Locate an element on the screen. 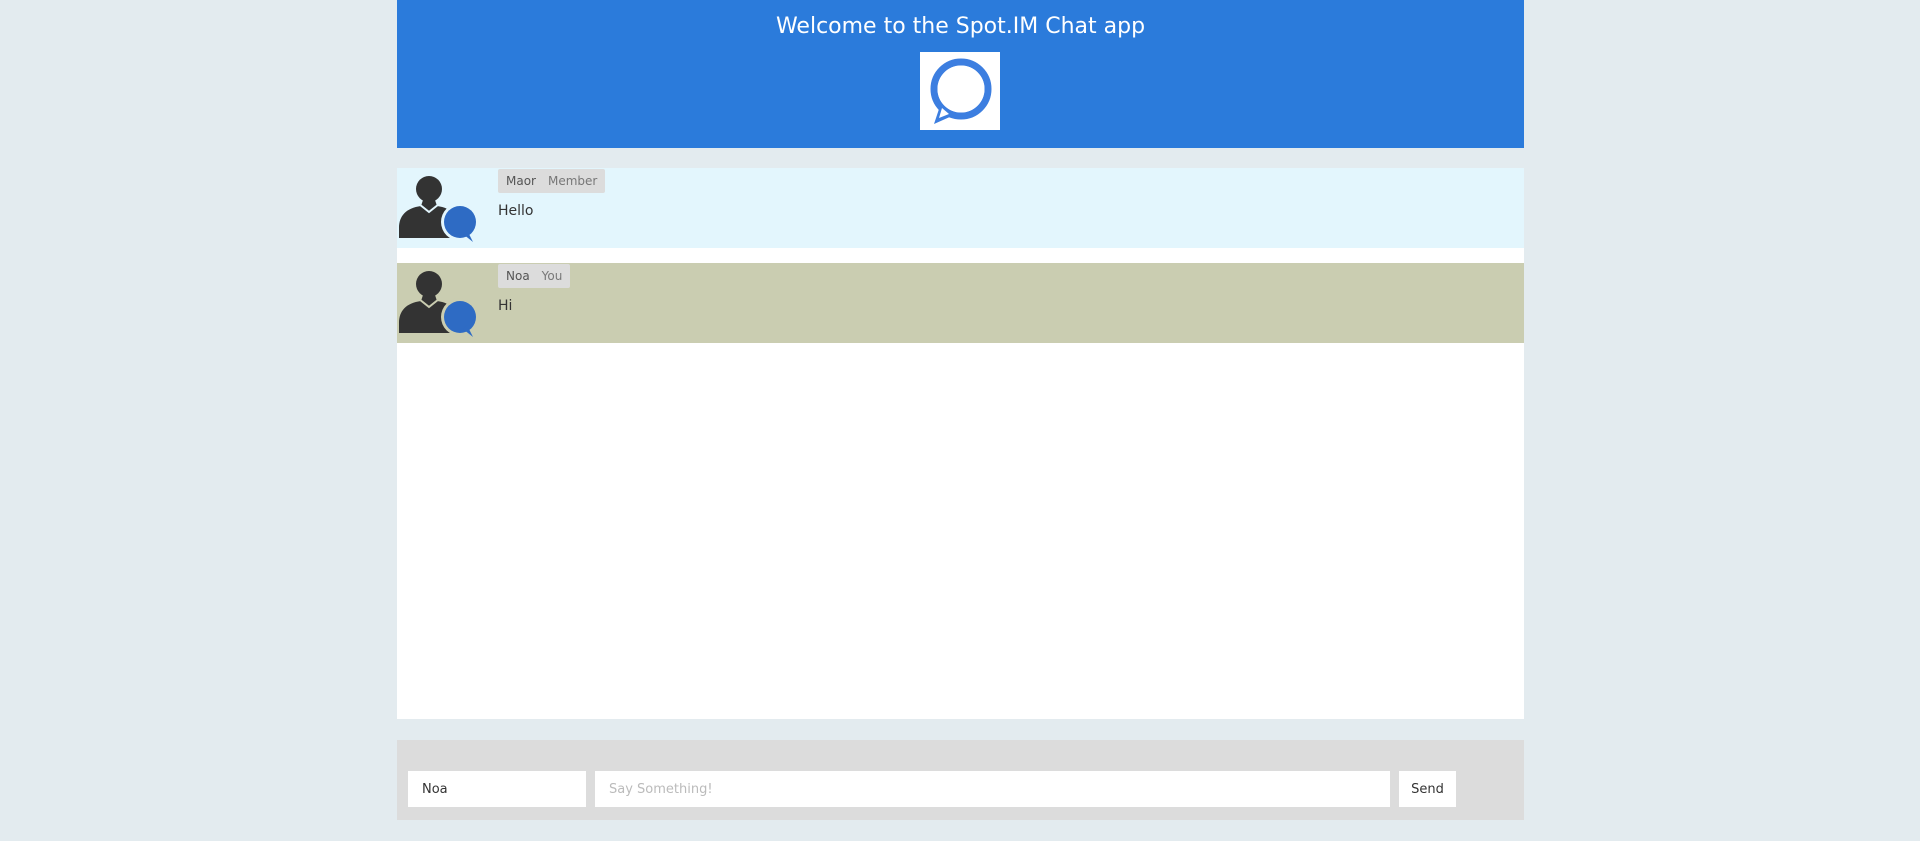  sender-role: You is located at coordinates (552, 276).